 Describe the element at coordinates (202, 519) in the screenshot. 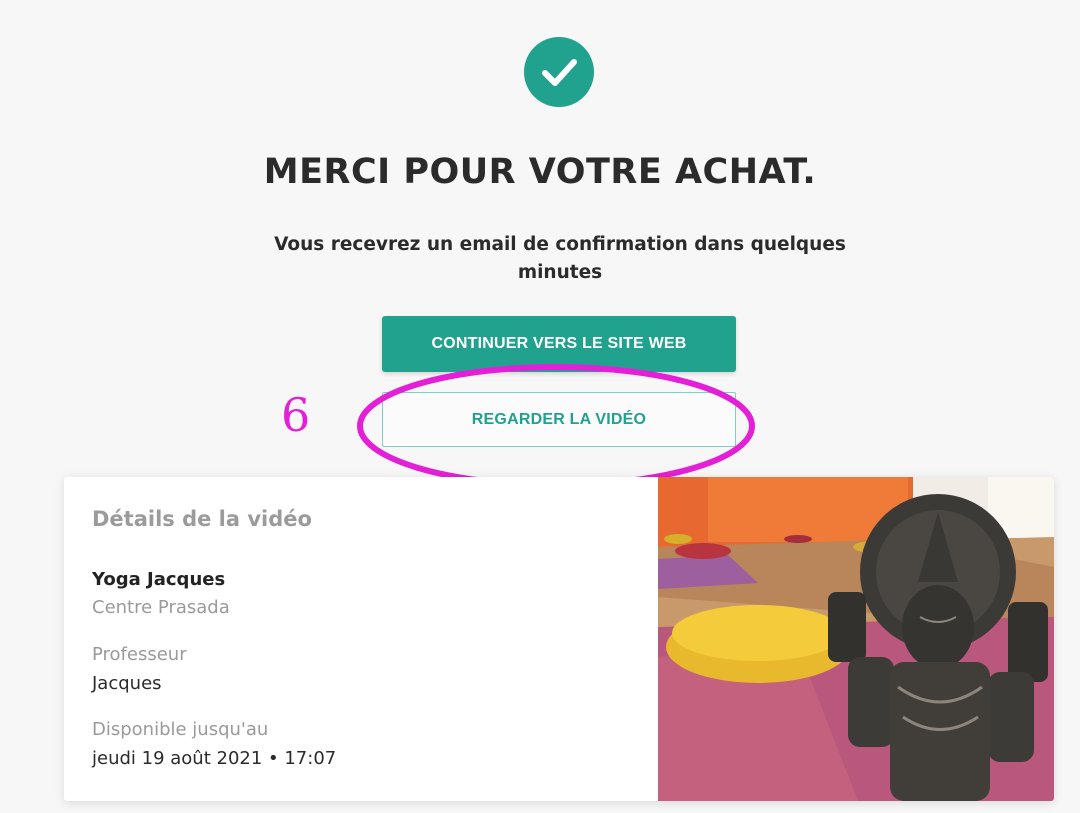

I see `video-details-heading: Détails de la vidéo` at that location.